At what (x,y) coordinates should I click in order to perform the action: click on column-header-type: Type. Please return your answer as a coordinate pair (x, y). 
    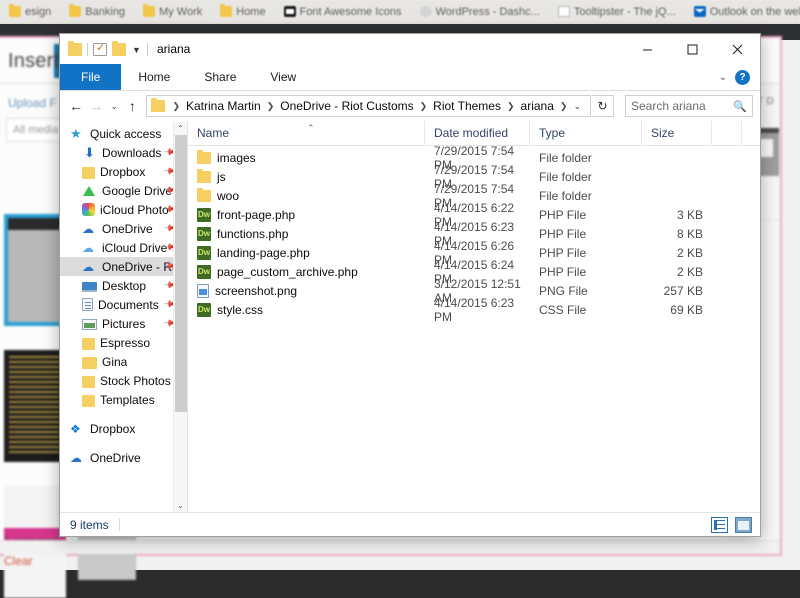
    Looking at the image, I should click on (586, 133).